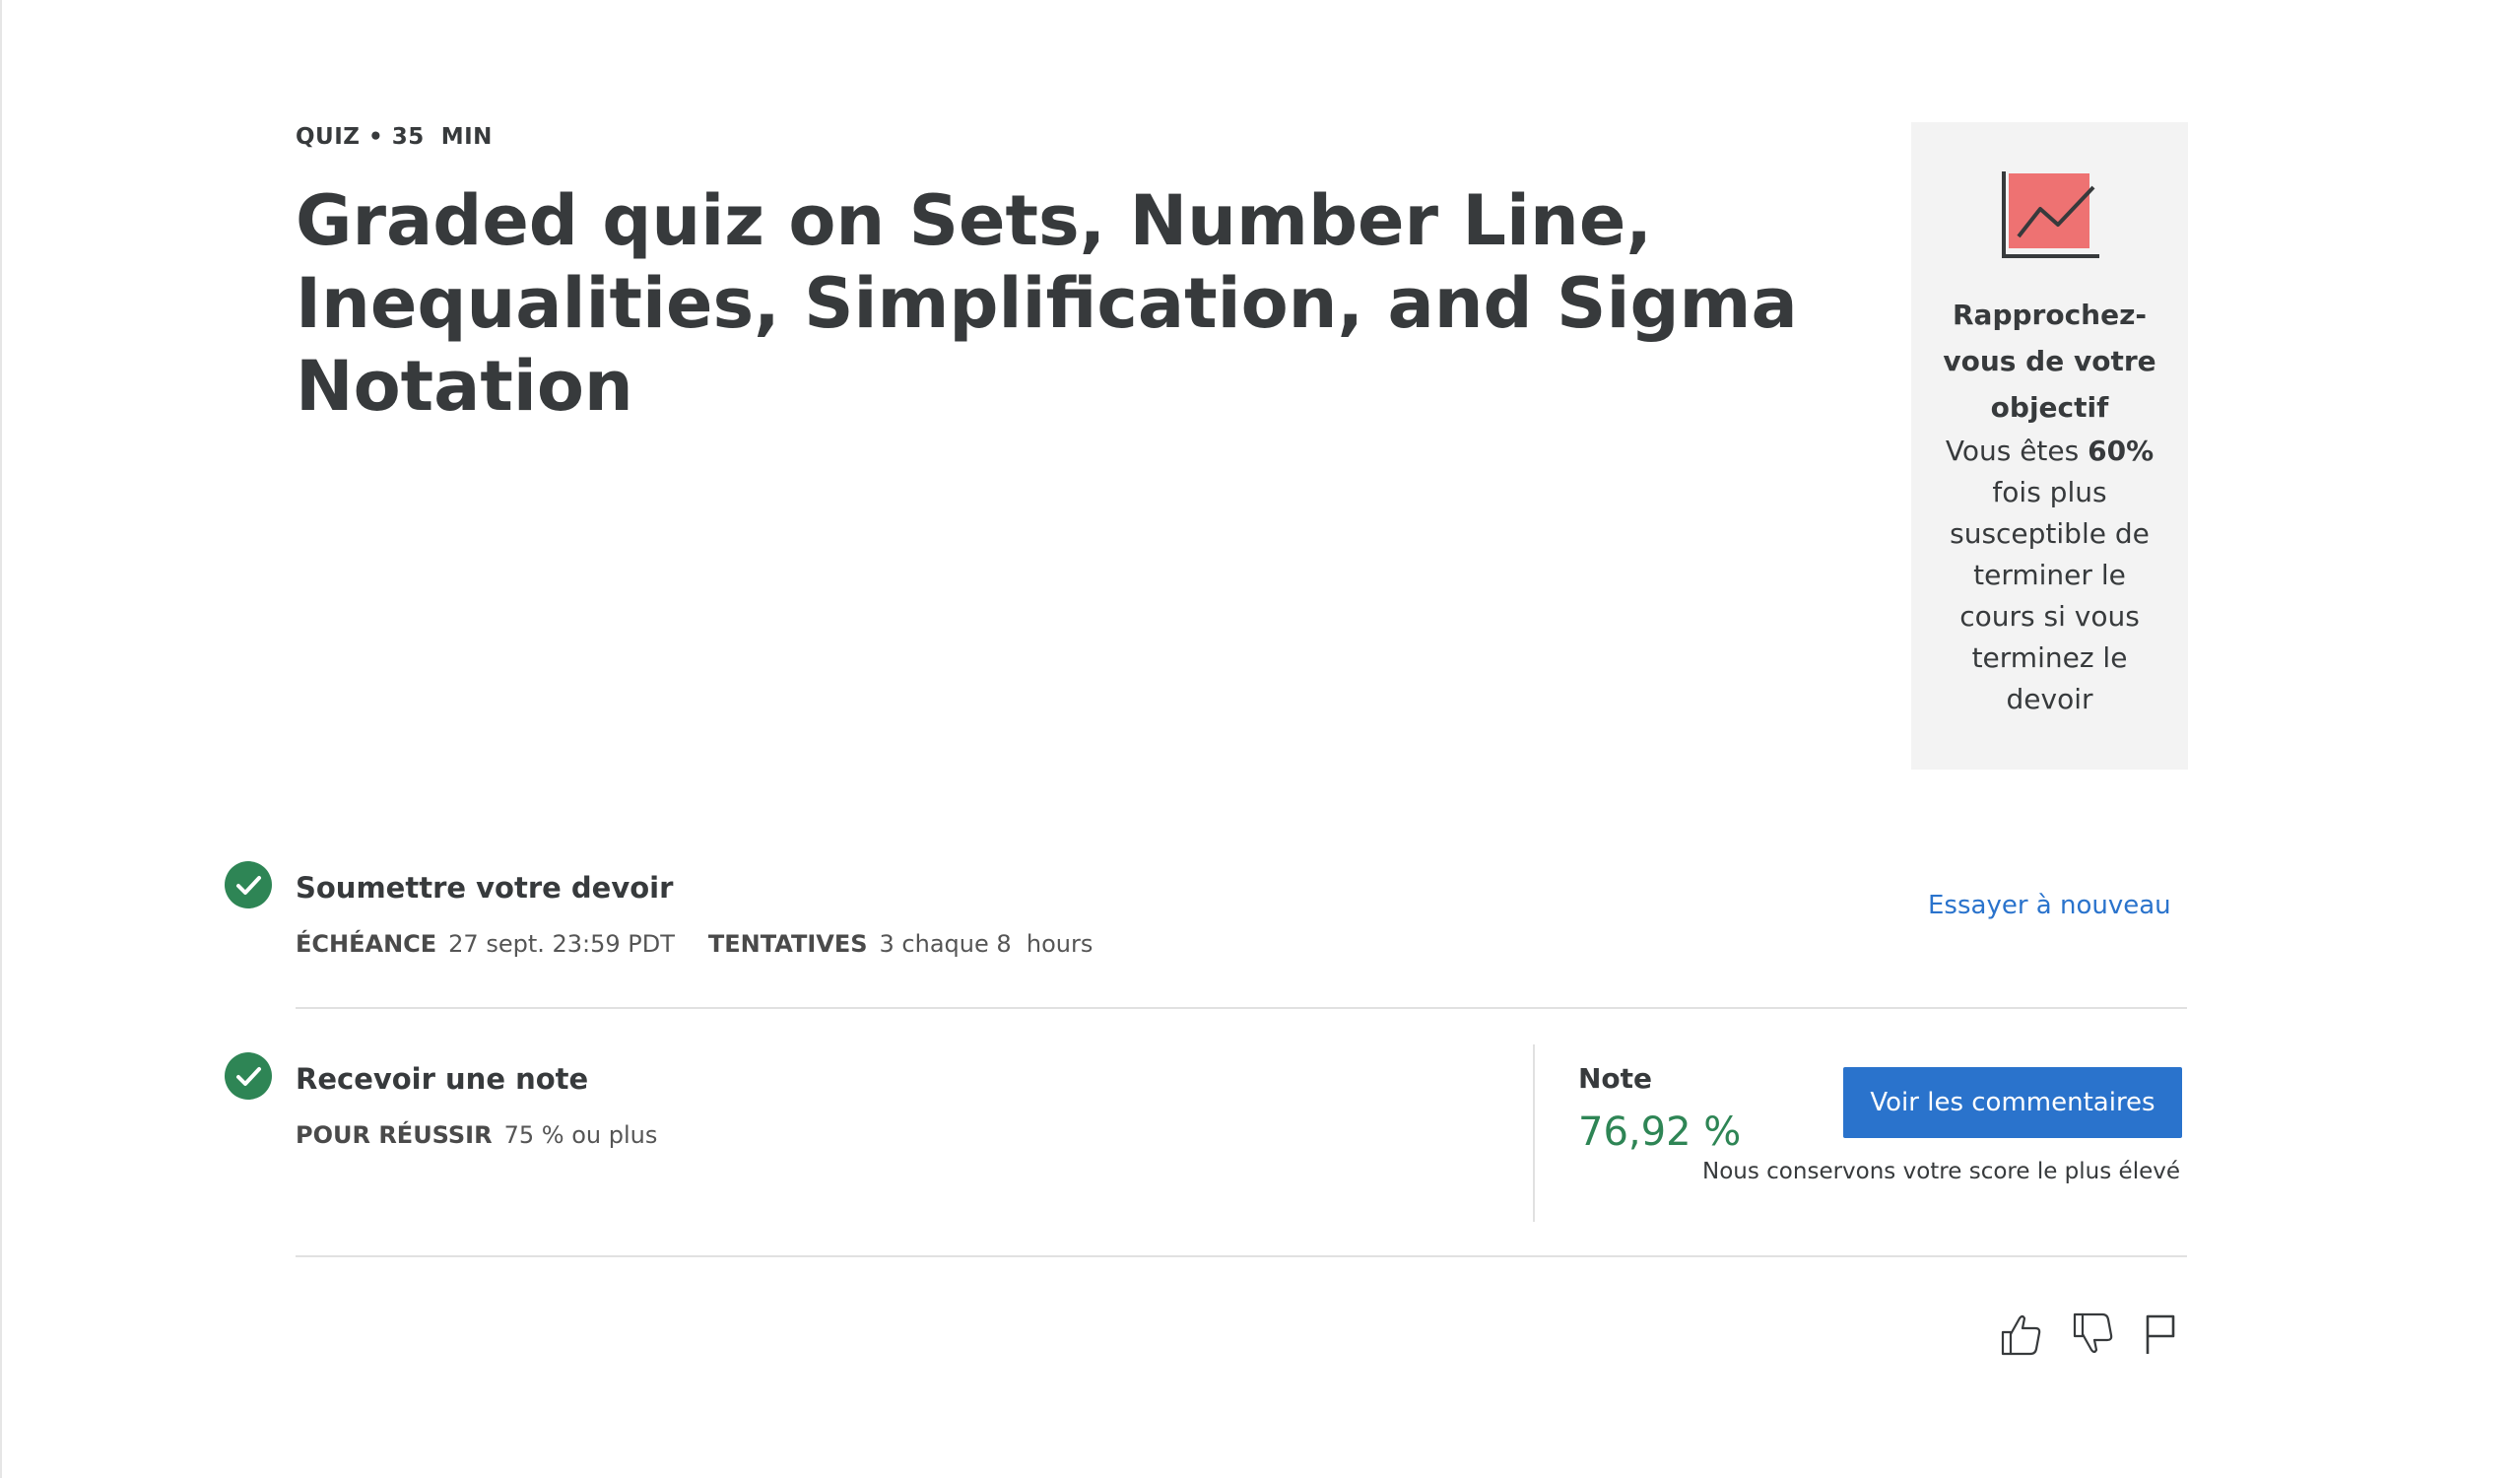 The image size is (2520, 1478). I want to click on attempts-value: 3 chaque 8 hours, so click(986, 944).